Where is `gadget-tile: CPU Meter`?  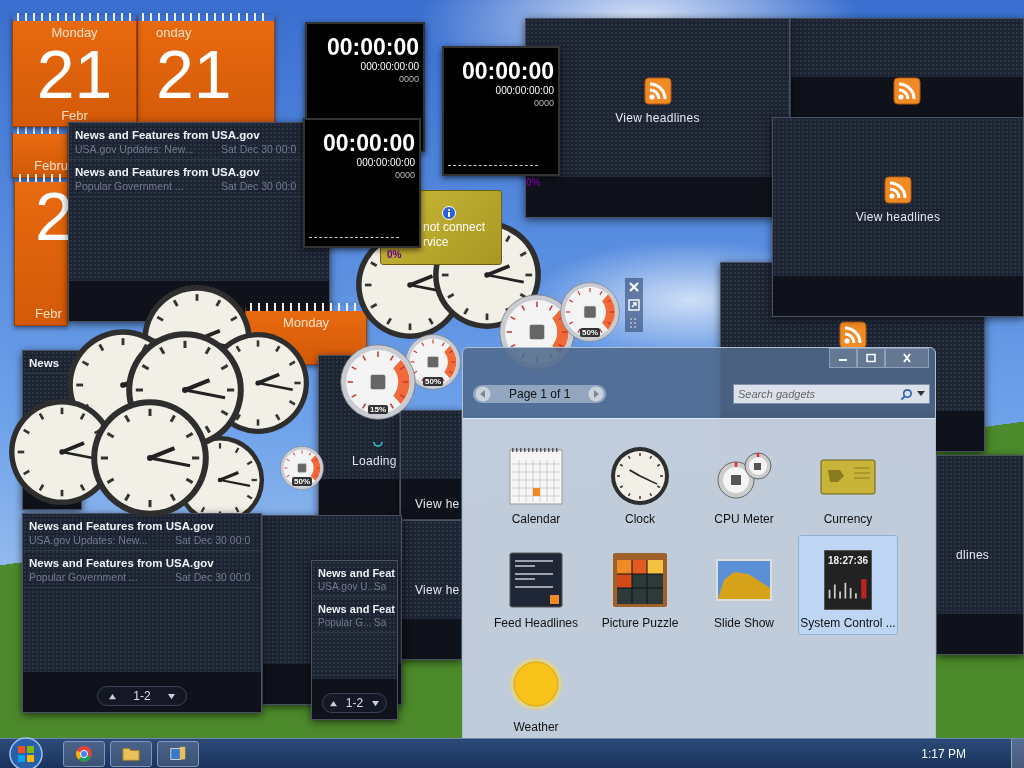 gadget-tile: CPU Meter is located at coordinates (744, 481).